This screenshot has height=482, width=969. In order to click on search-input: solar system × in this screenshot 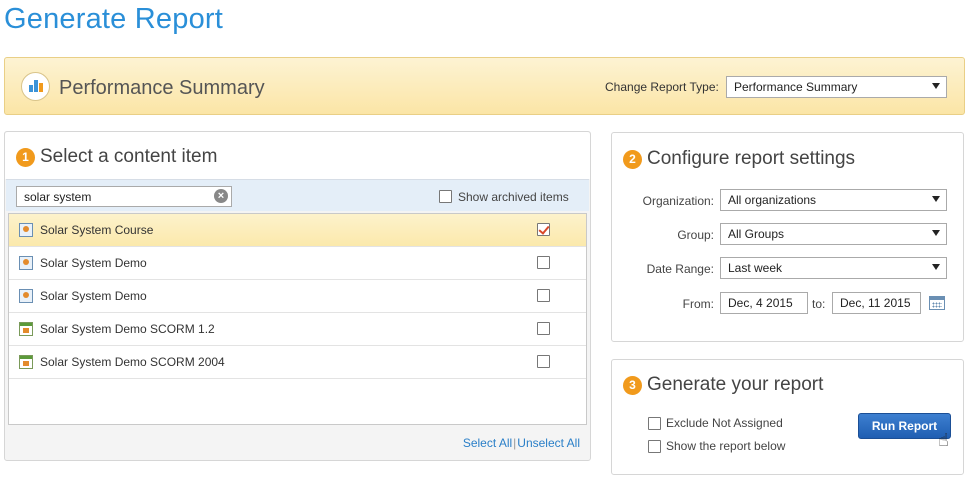, I will do `click(124, 196)`.